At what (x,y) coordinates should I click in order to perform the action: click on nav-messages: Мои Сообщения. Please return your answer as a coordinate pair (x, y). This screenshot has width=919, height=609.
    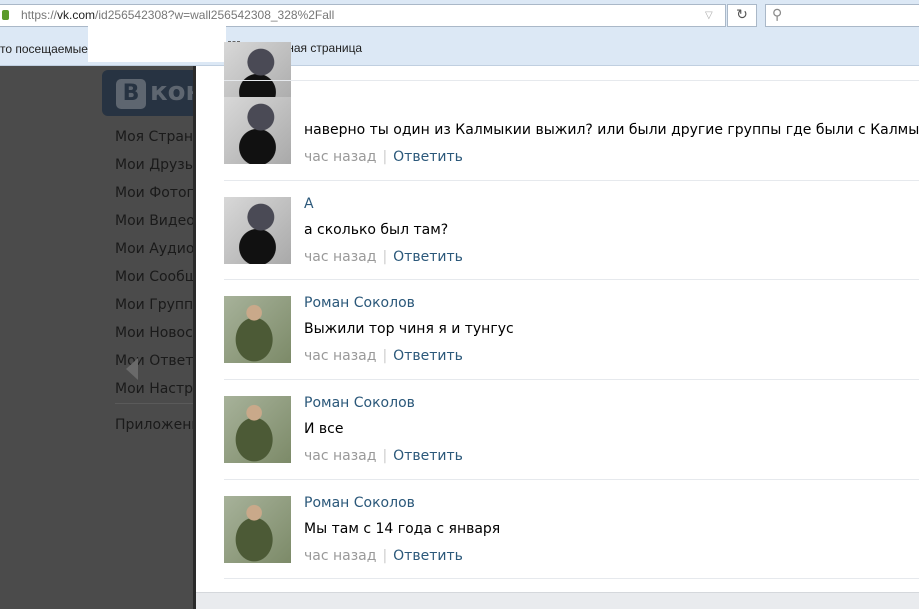
    Looking at the image, I should click on (155, 277).